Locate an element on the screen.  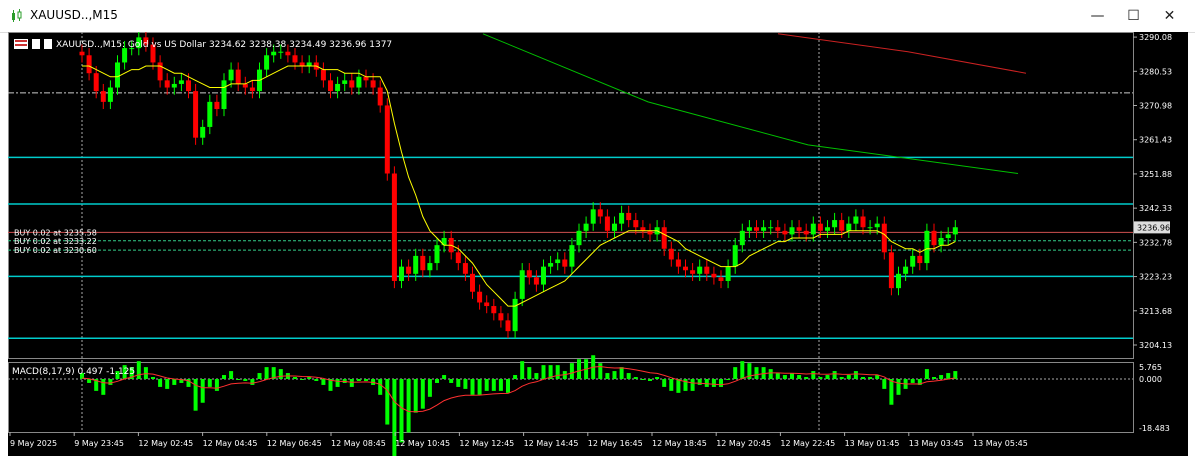
time-tick-label: 12 May 02:45 is located at coordinates (165, 443).